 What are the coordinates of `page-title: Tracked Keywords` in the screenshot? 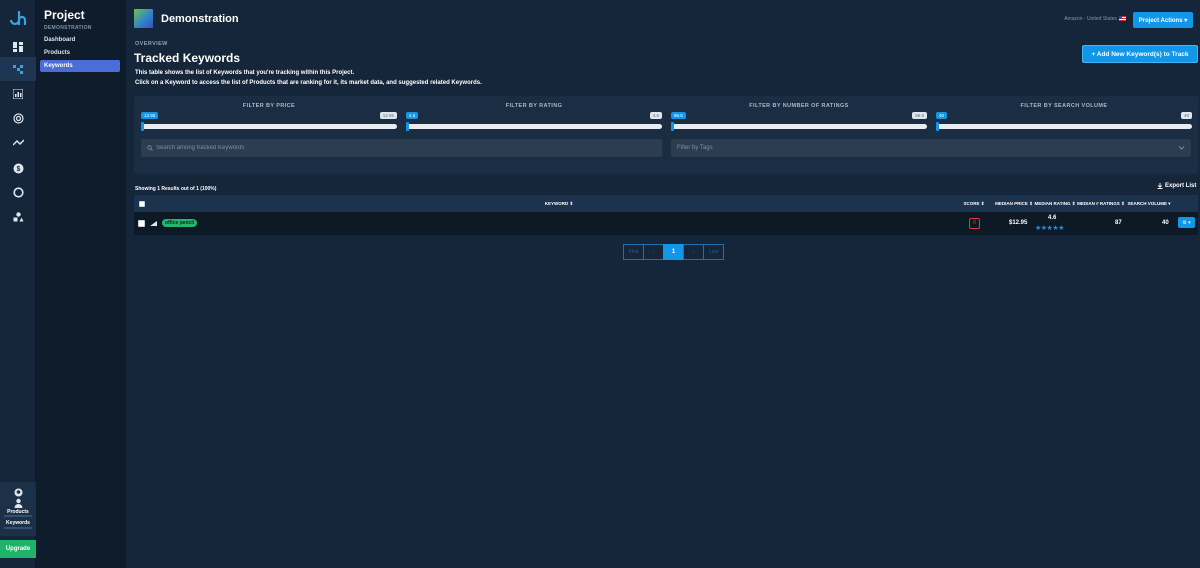 It's located at (187, 58).